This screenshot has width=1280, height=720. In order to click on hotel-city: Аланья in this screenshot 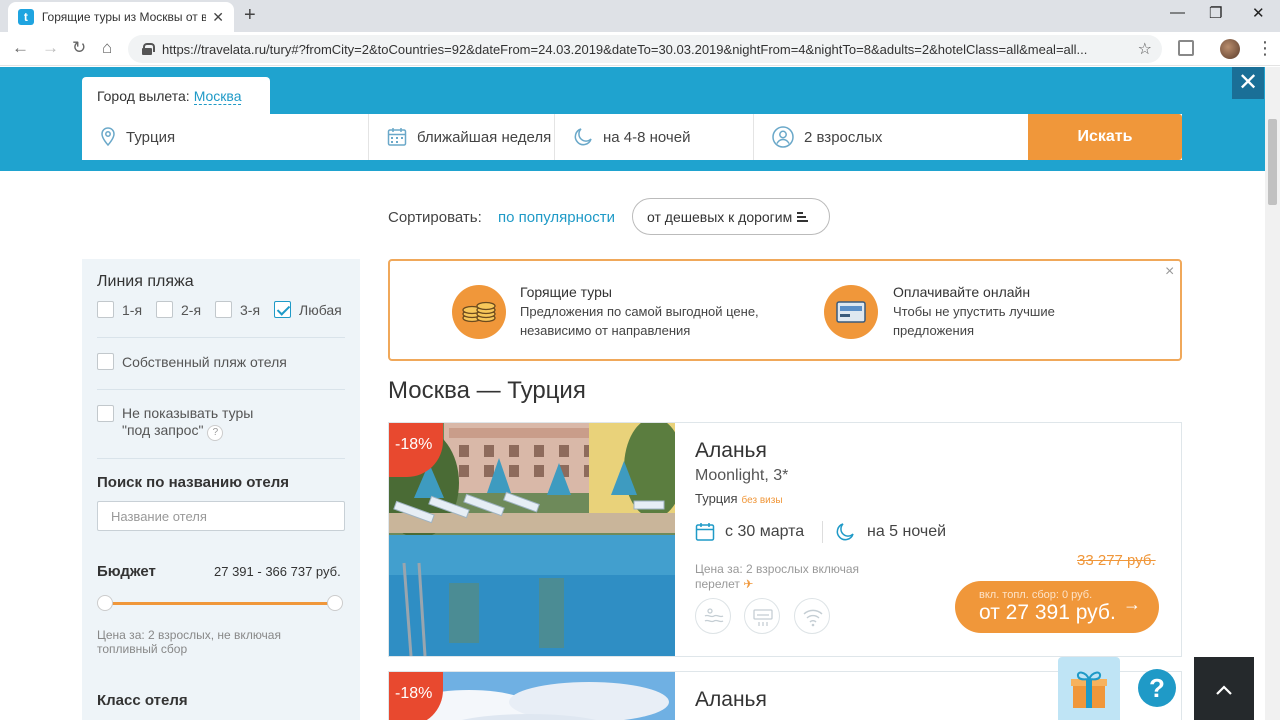, I will do `click(731, 699)`.